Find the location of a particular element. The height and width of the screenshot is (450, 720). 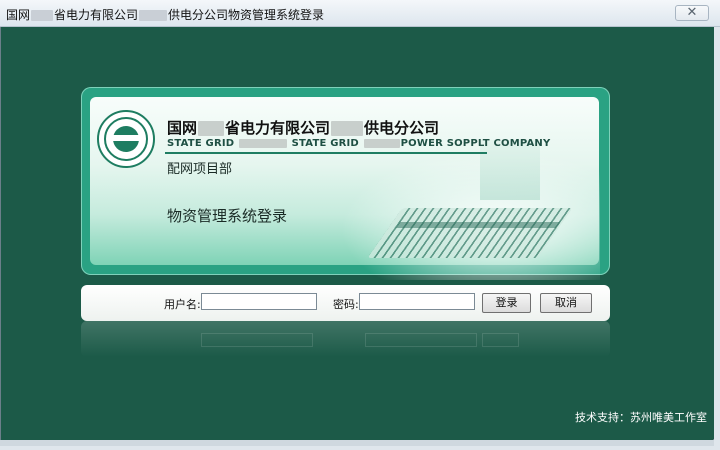

close-button: ✕ is located at coordinates (692, 13).